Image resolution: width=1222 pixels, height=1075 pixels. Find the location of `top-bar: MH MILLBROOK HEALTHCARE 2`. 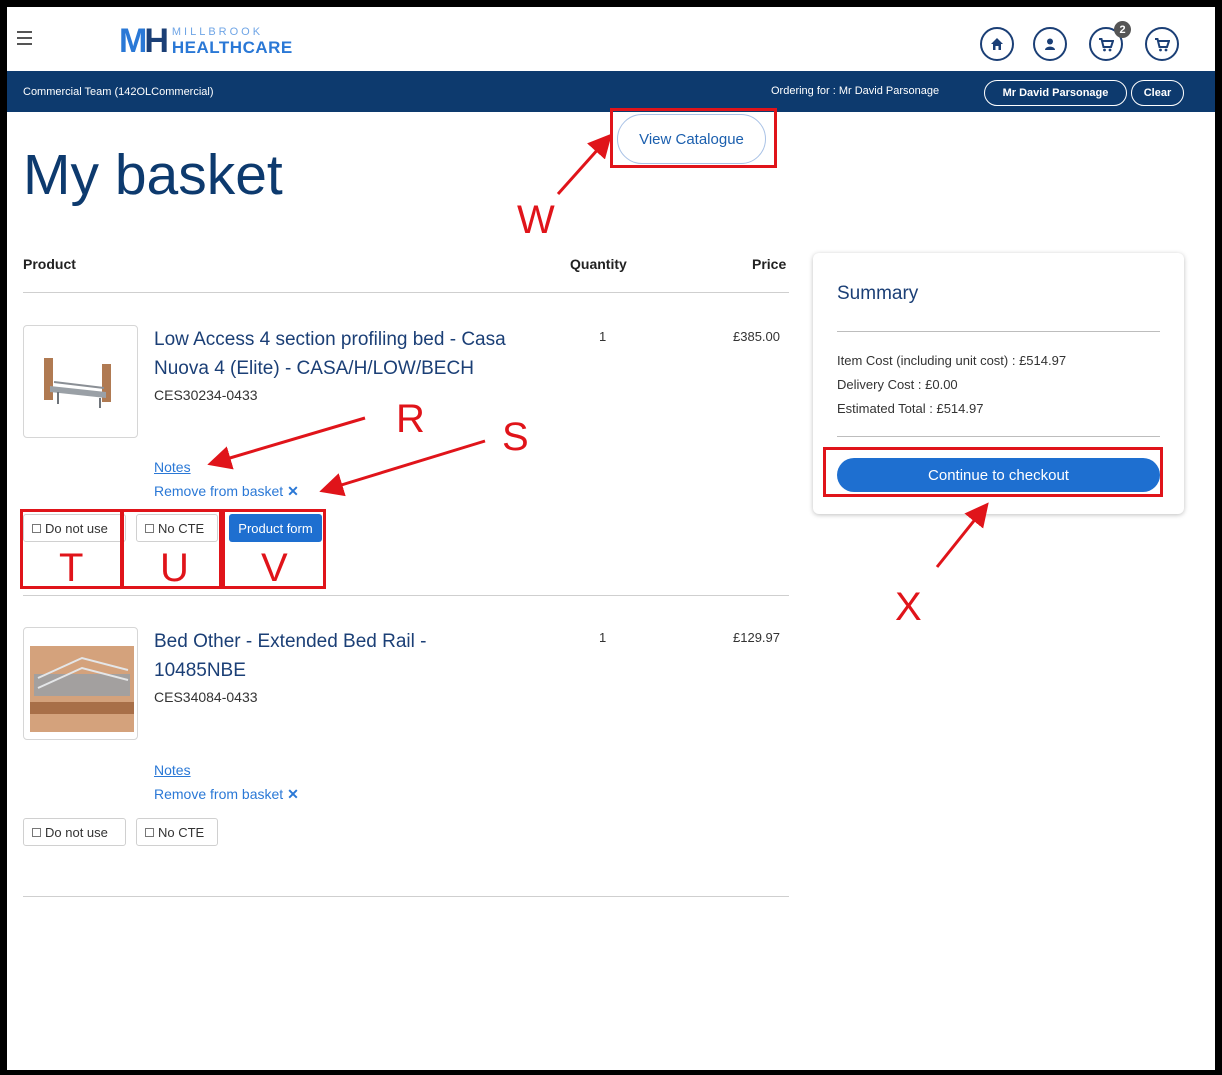

top-bar: MH MILLBROOK HEALTHCARE 2 is located at coordinates (611, 39).